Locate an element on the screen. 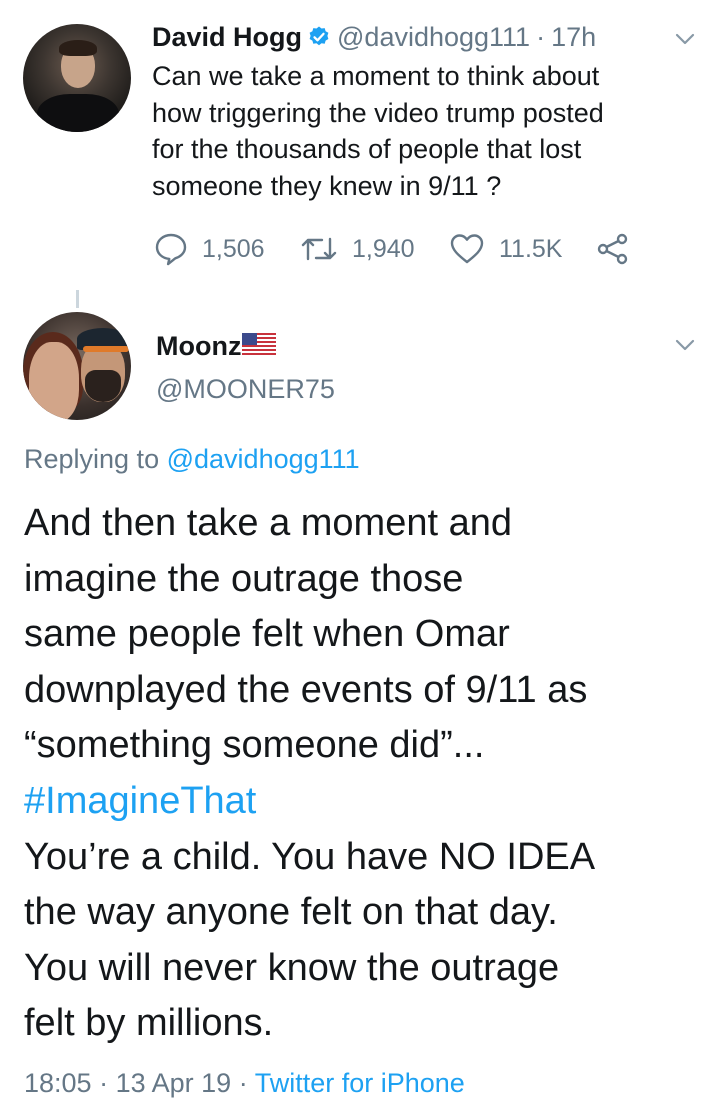 Image resolution: width=716 pixels, height=1118 pixels. reply-count: 1,506 is located at coordinates (233, 248).